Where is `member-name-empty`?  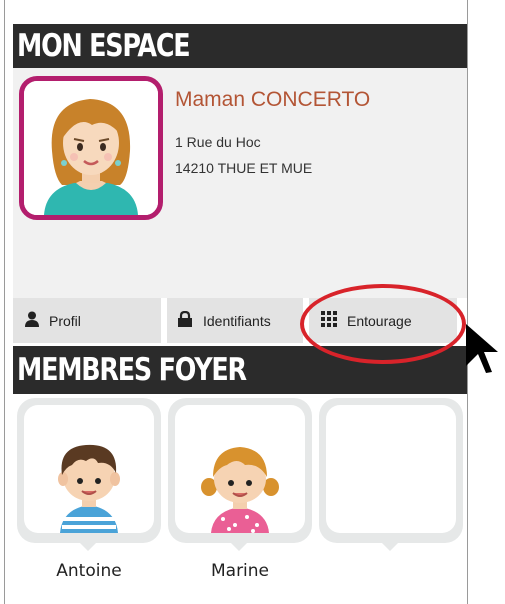 member-name-empty is located at coordinates (391, 571).